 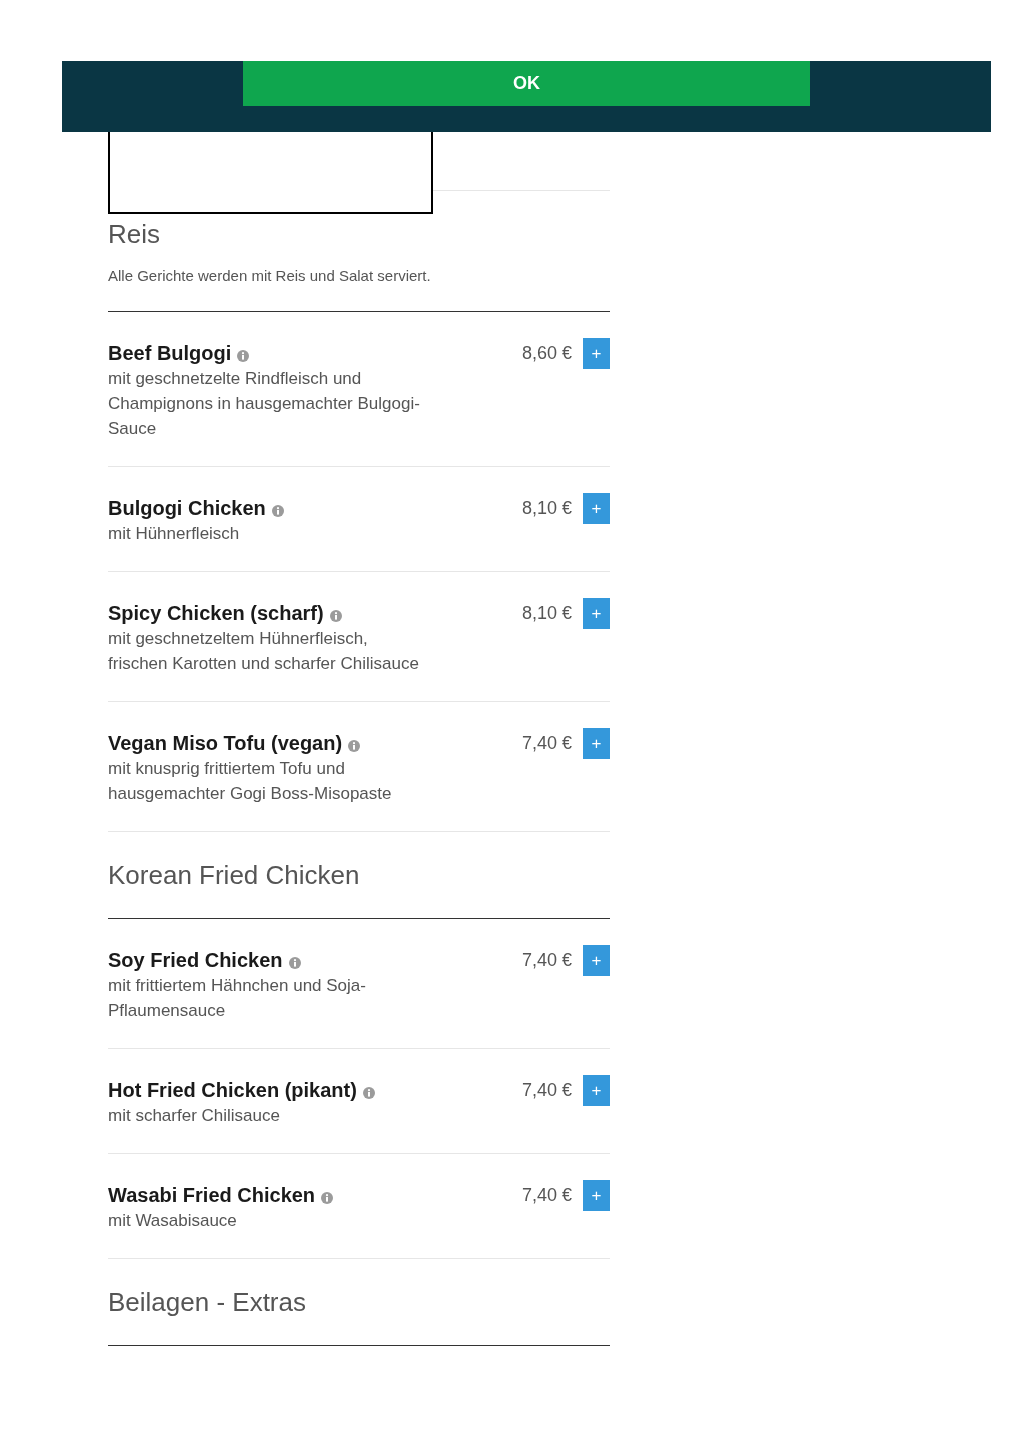 I want to click on section-heading: Reis, so click(x=134, y=234).